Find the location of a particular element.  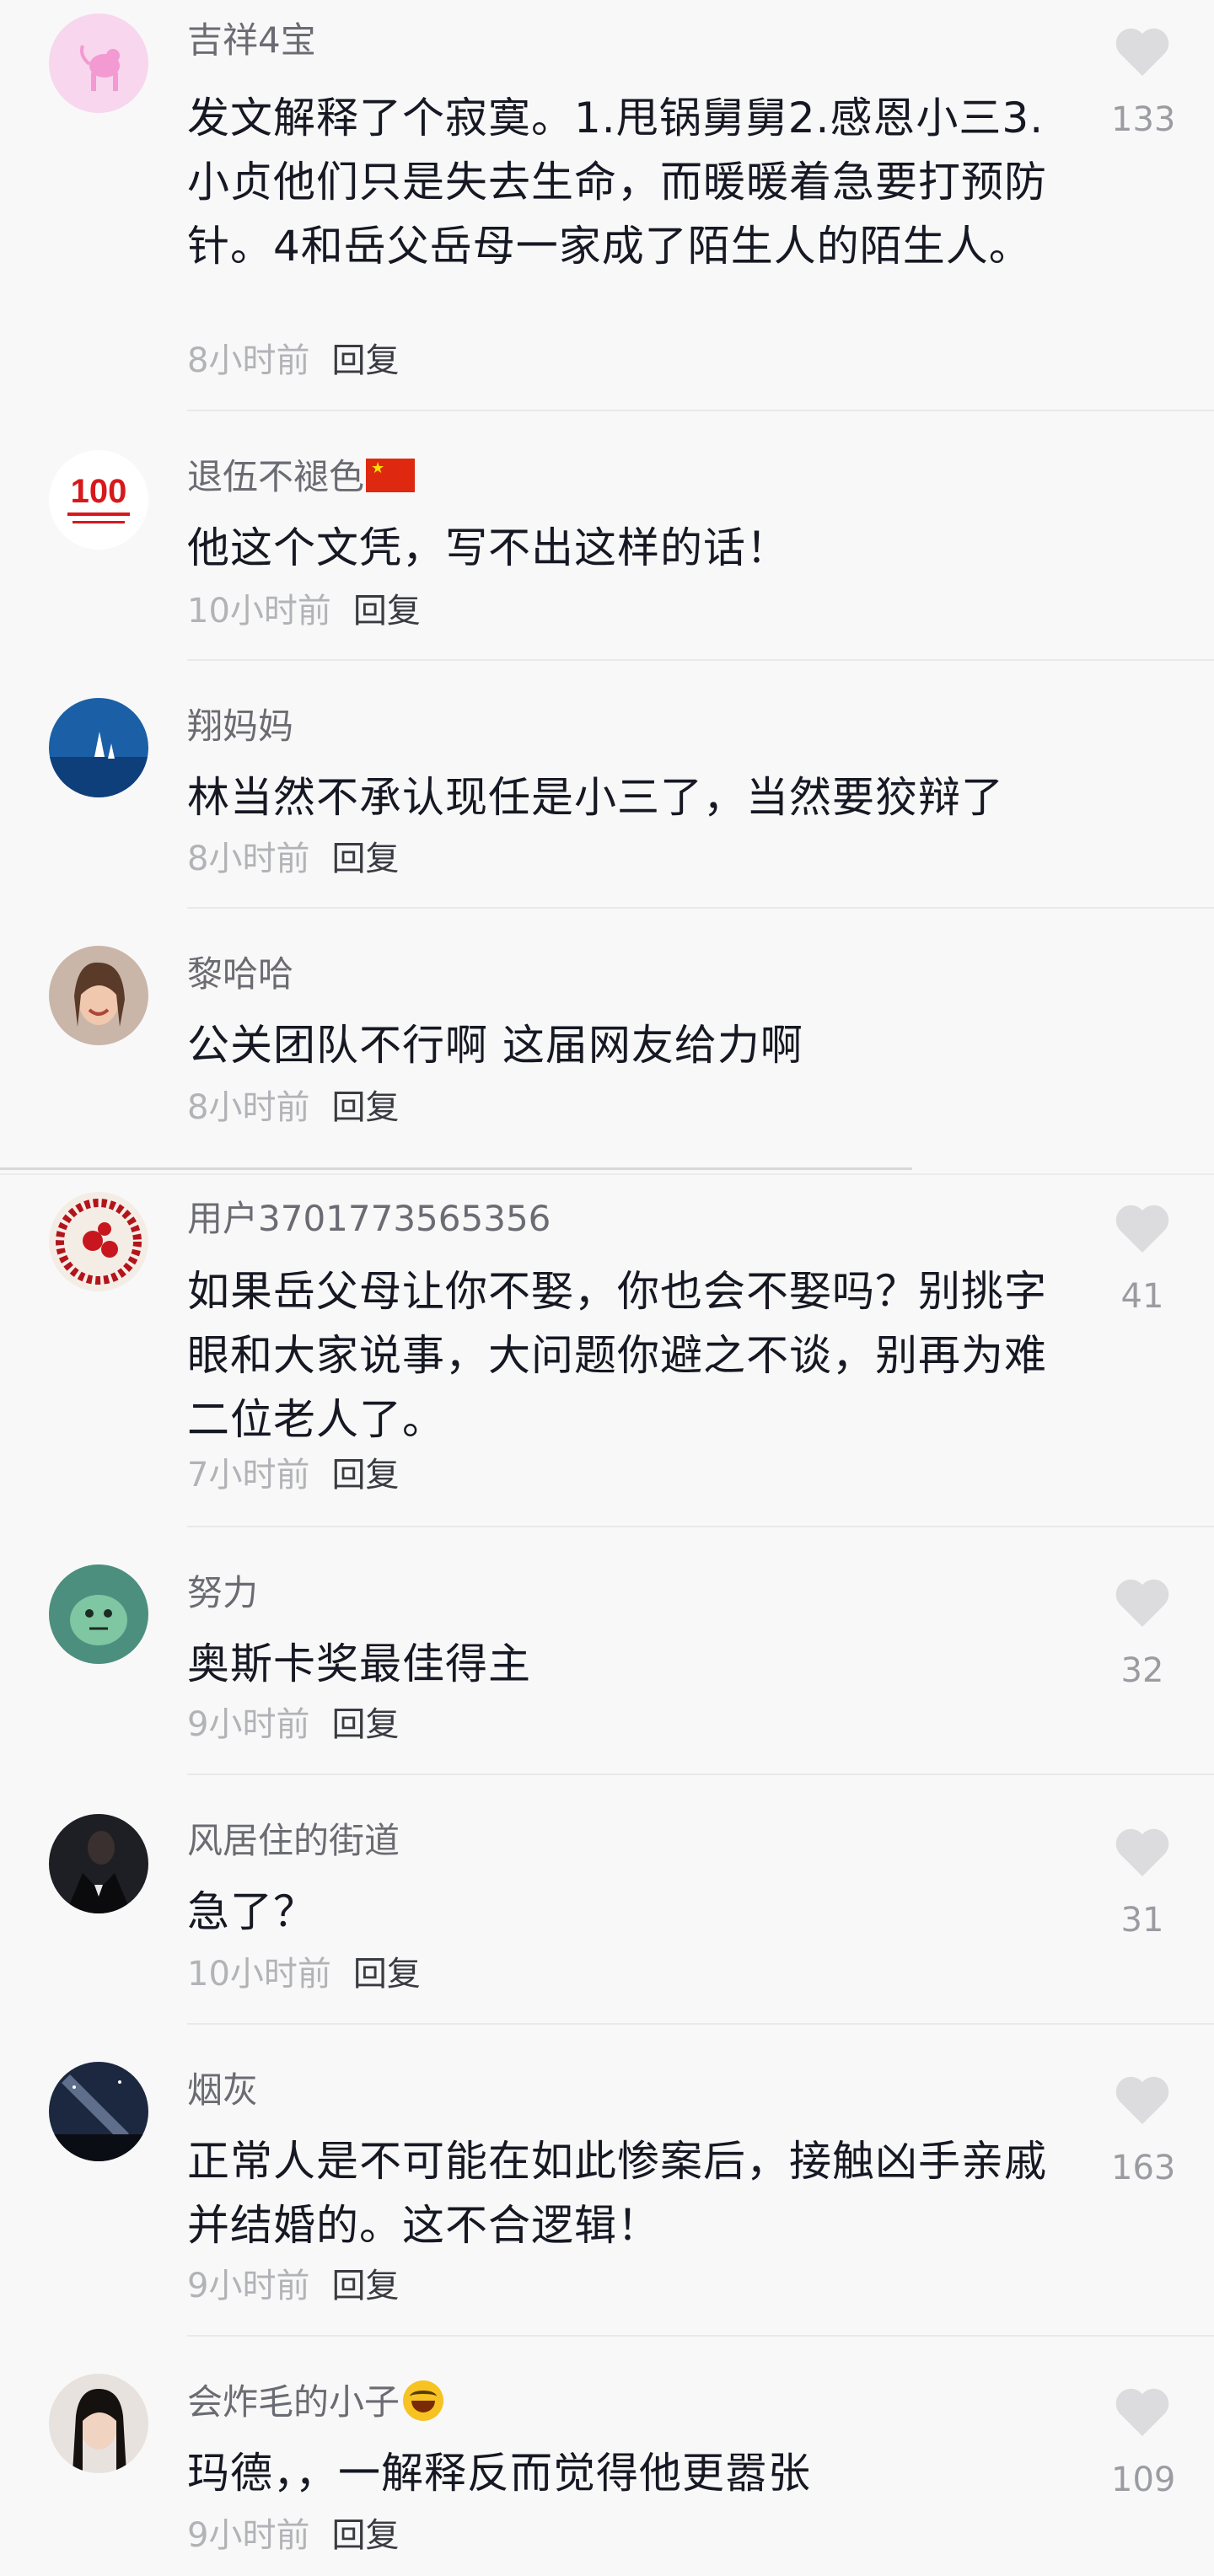

username: 翔妈妈 is located at coordinates (240, 726).